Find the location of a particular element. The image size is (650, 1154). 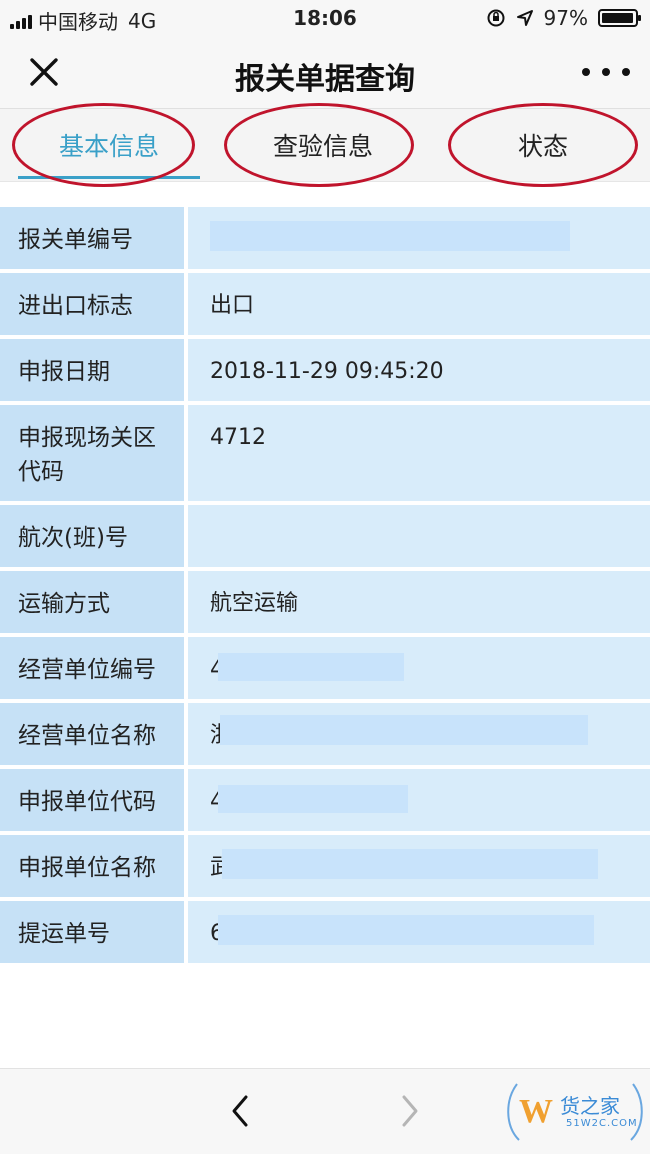

table-row: 运输方式 航空运输 is located at coordinates (325, 600).